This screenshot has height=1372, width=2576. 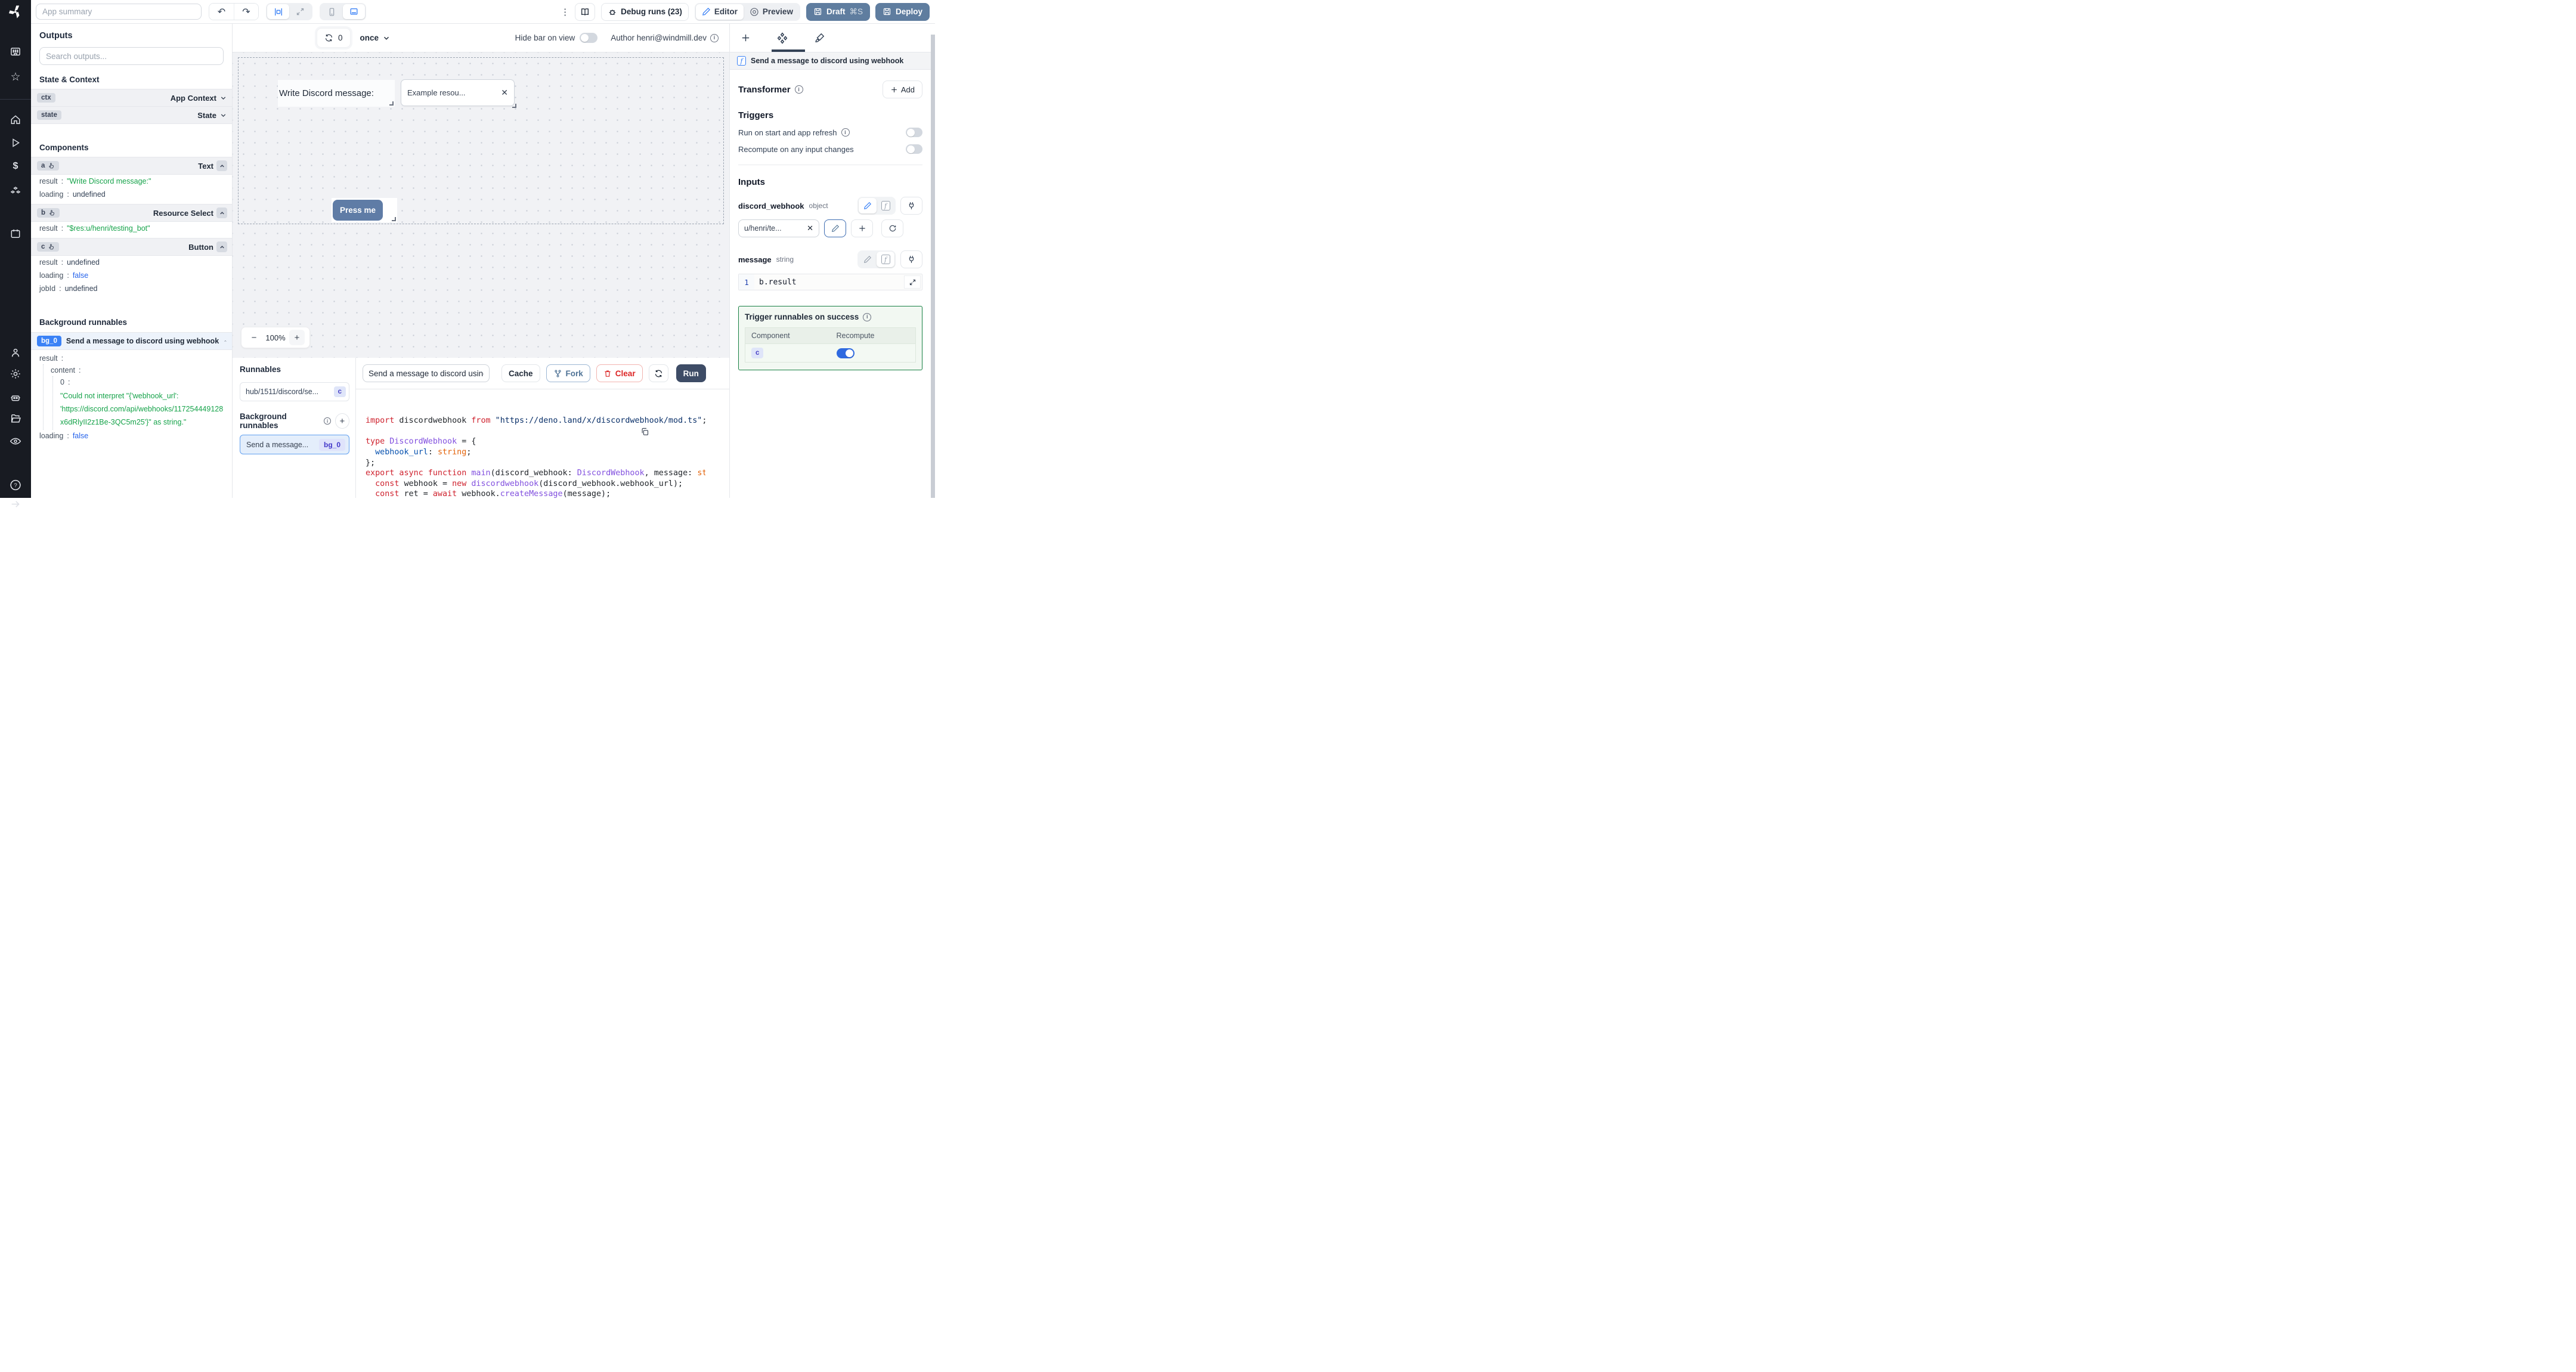 I want to click on more-menu-button: ⋮, so click(x=565, y=12).